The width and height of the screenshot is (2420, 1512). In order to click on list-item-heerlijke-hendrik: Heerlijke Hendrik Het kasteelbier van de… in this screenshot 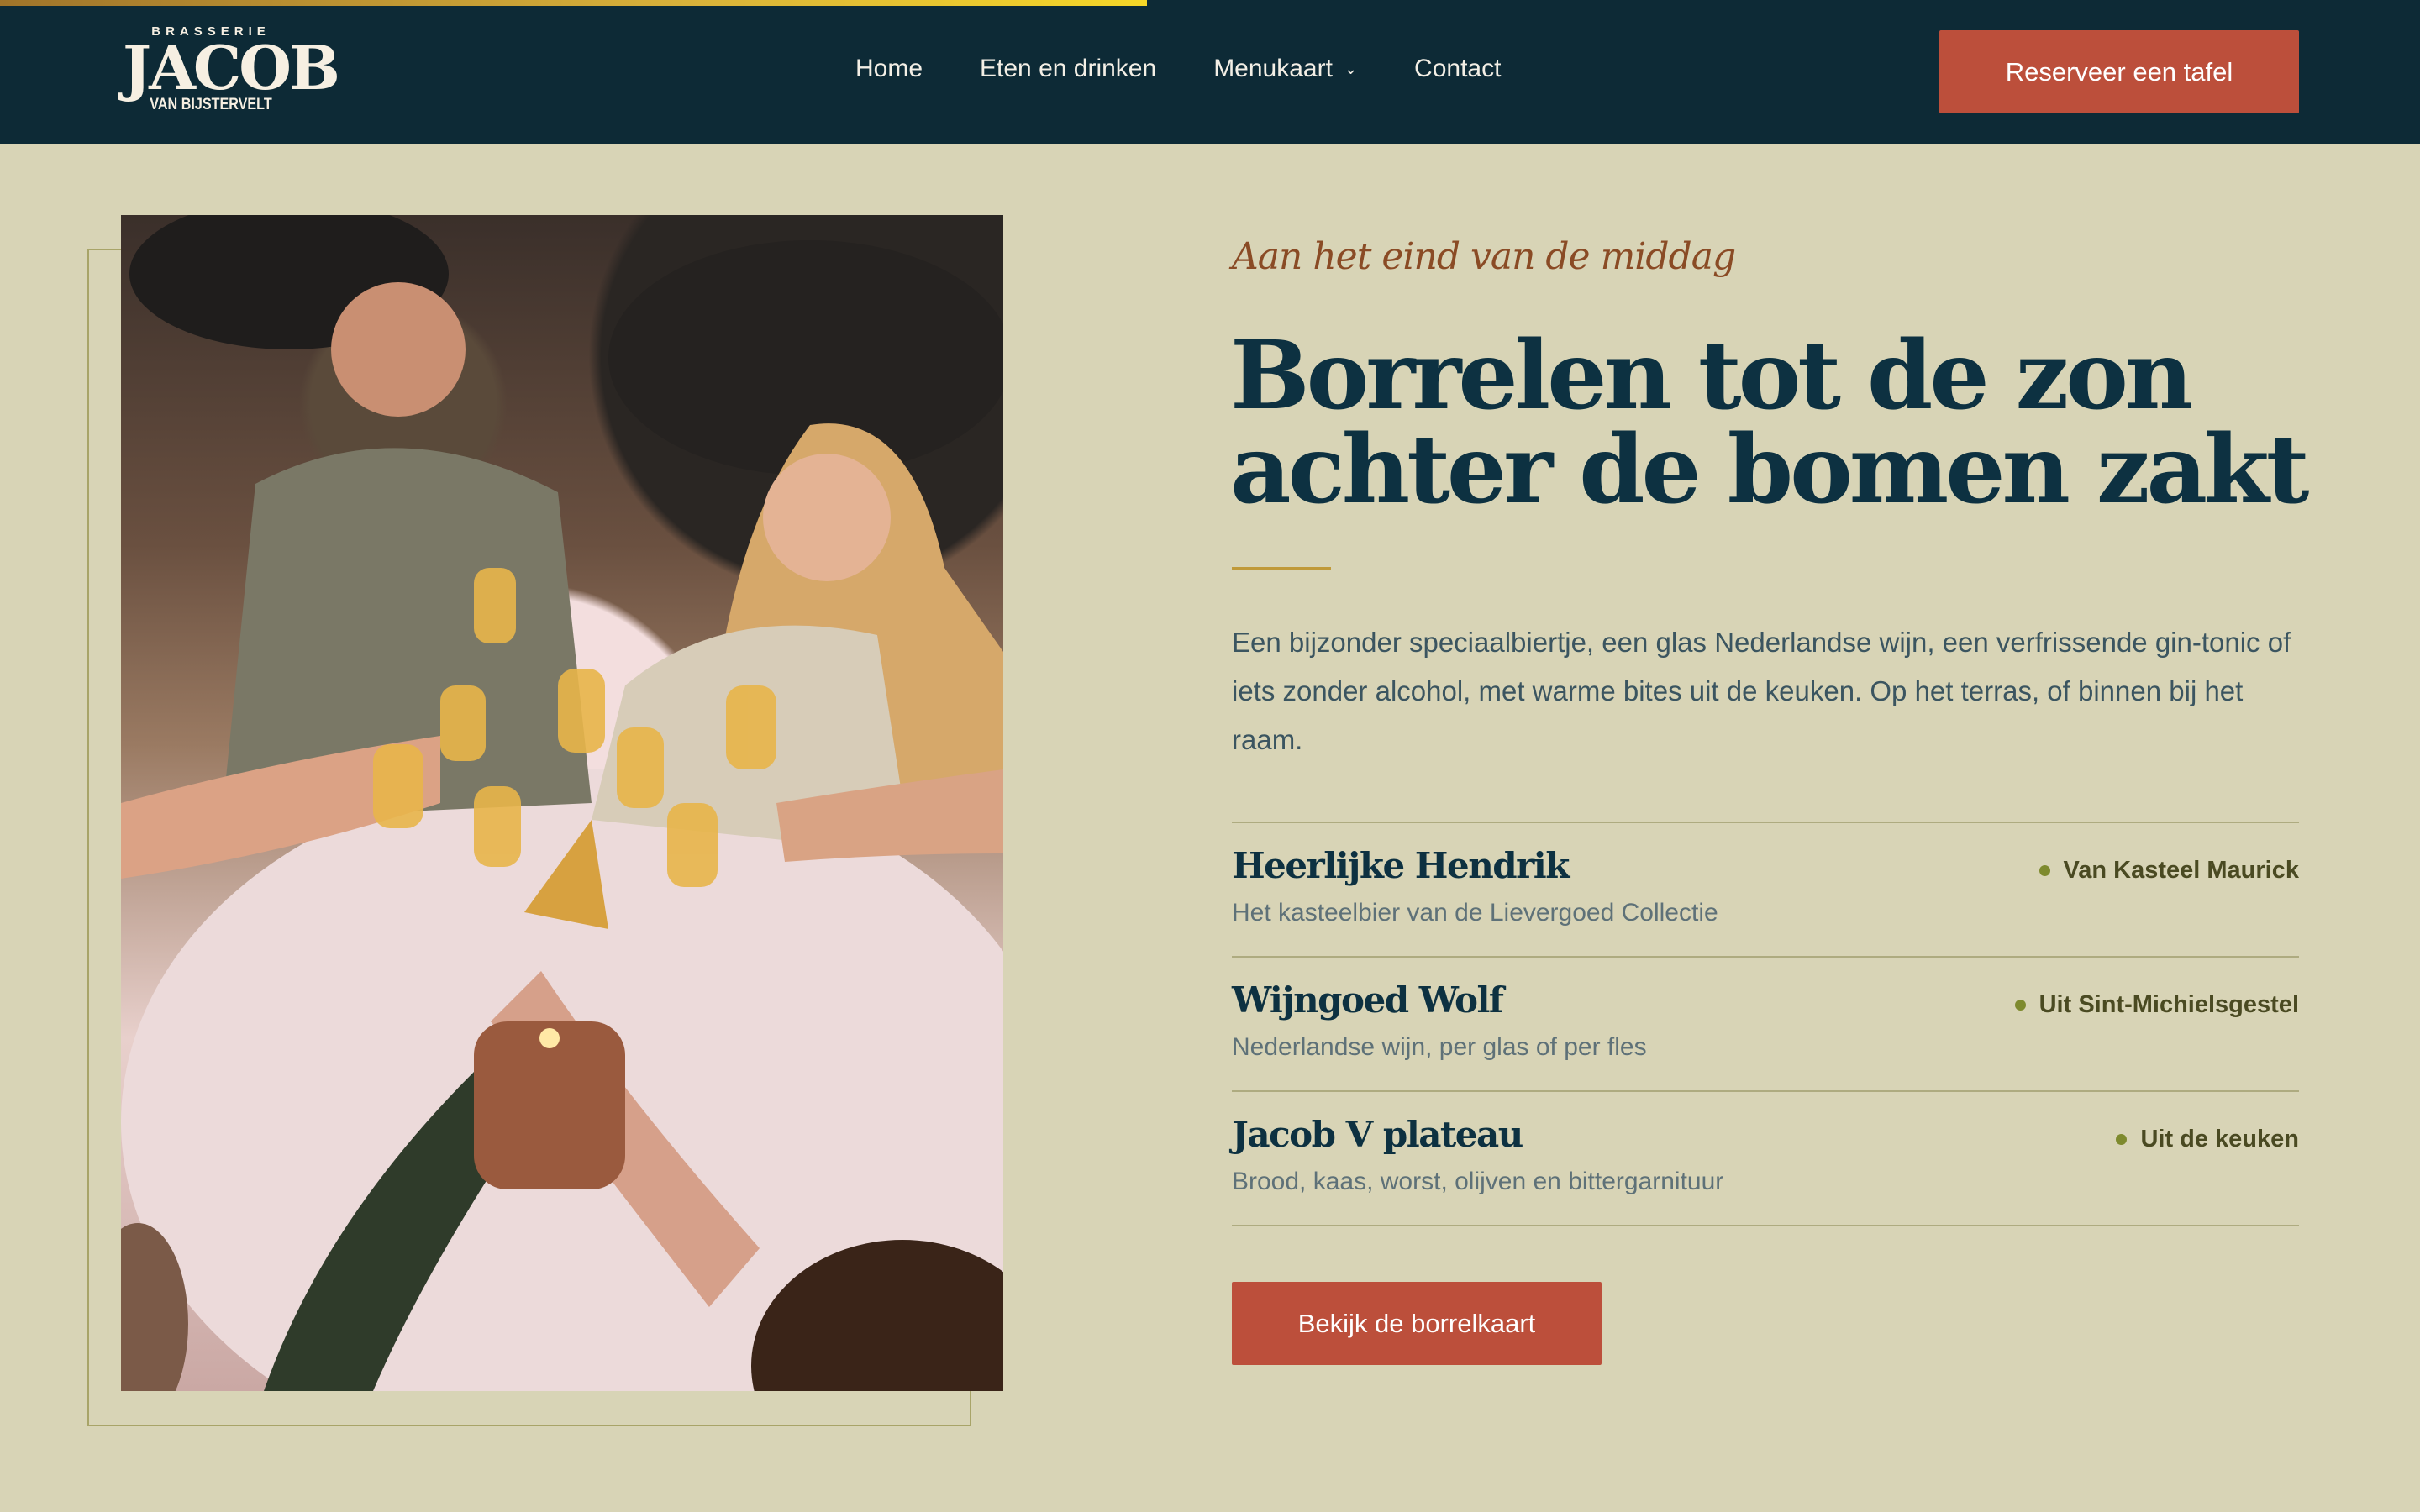, I will do `click(1765, 890)`.